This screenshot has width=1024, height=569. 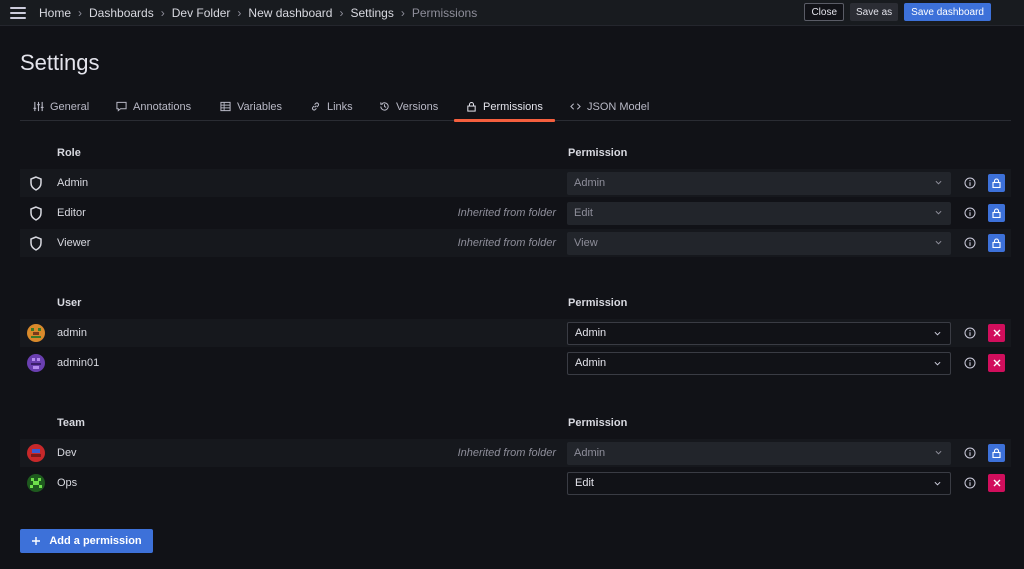 What do you see at coordinates (598, 423) in the screenshot?
I see `permission-column-header: Permission` at bounding box center [598, 423].